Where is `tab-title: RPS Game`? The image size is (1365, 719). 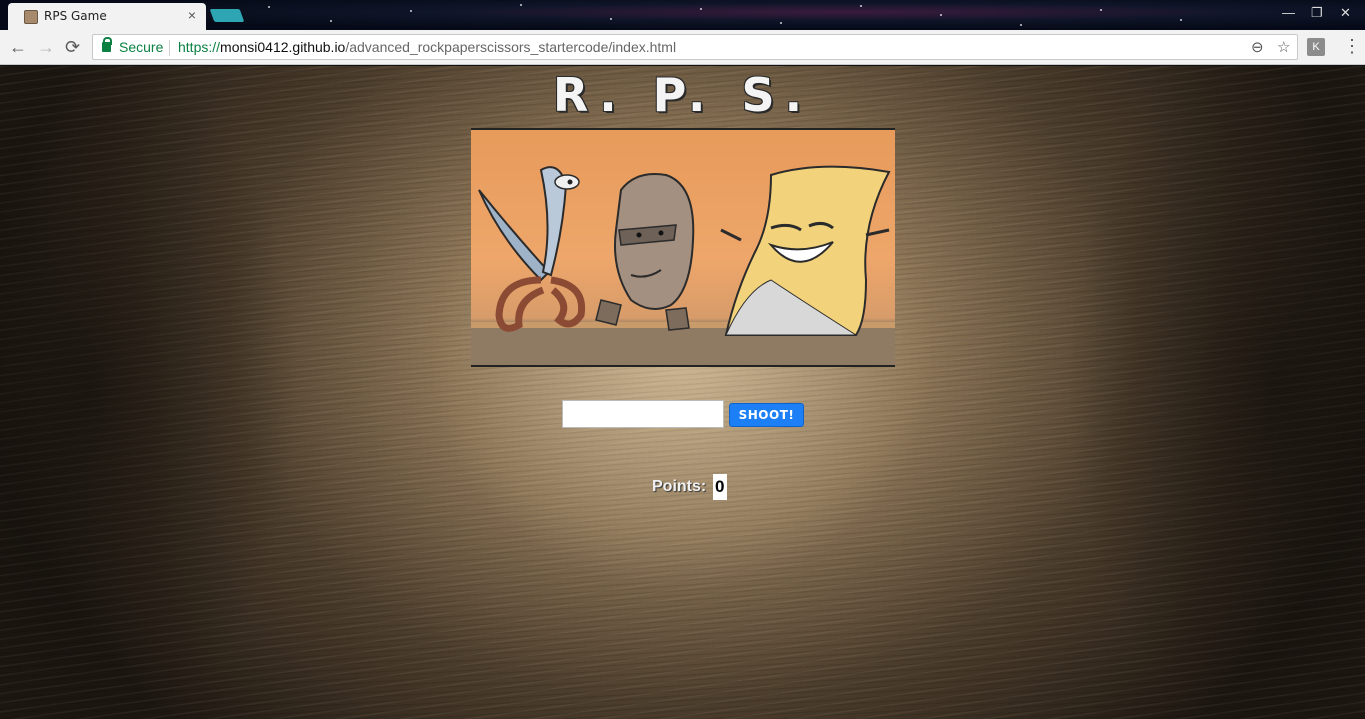 tab-title: RPS Game is located at coordinates (75, 16).